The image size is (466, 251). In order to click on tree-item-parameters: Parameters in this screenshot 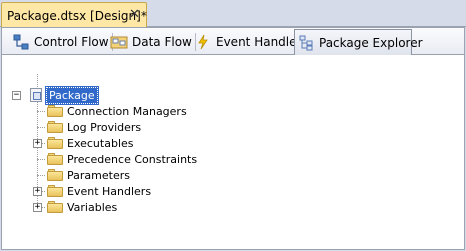, I will do `click(88, 175)`.